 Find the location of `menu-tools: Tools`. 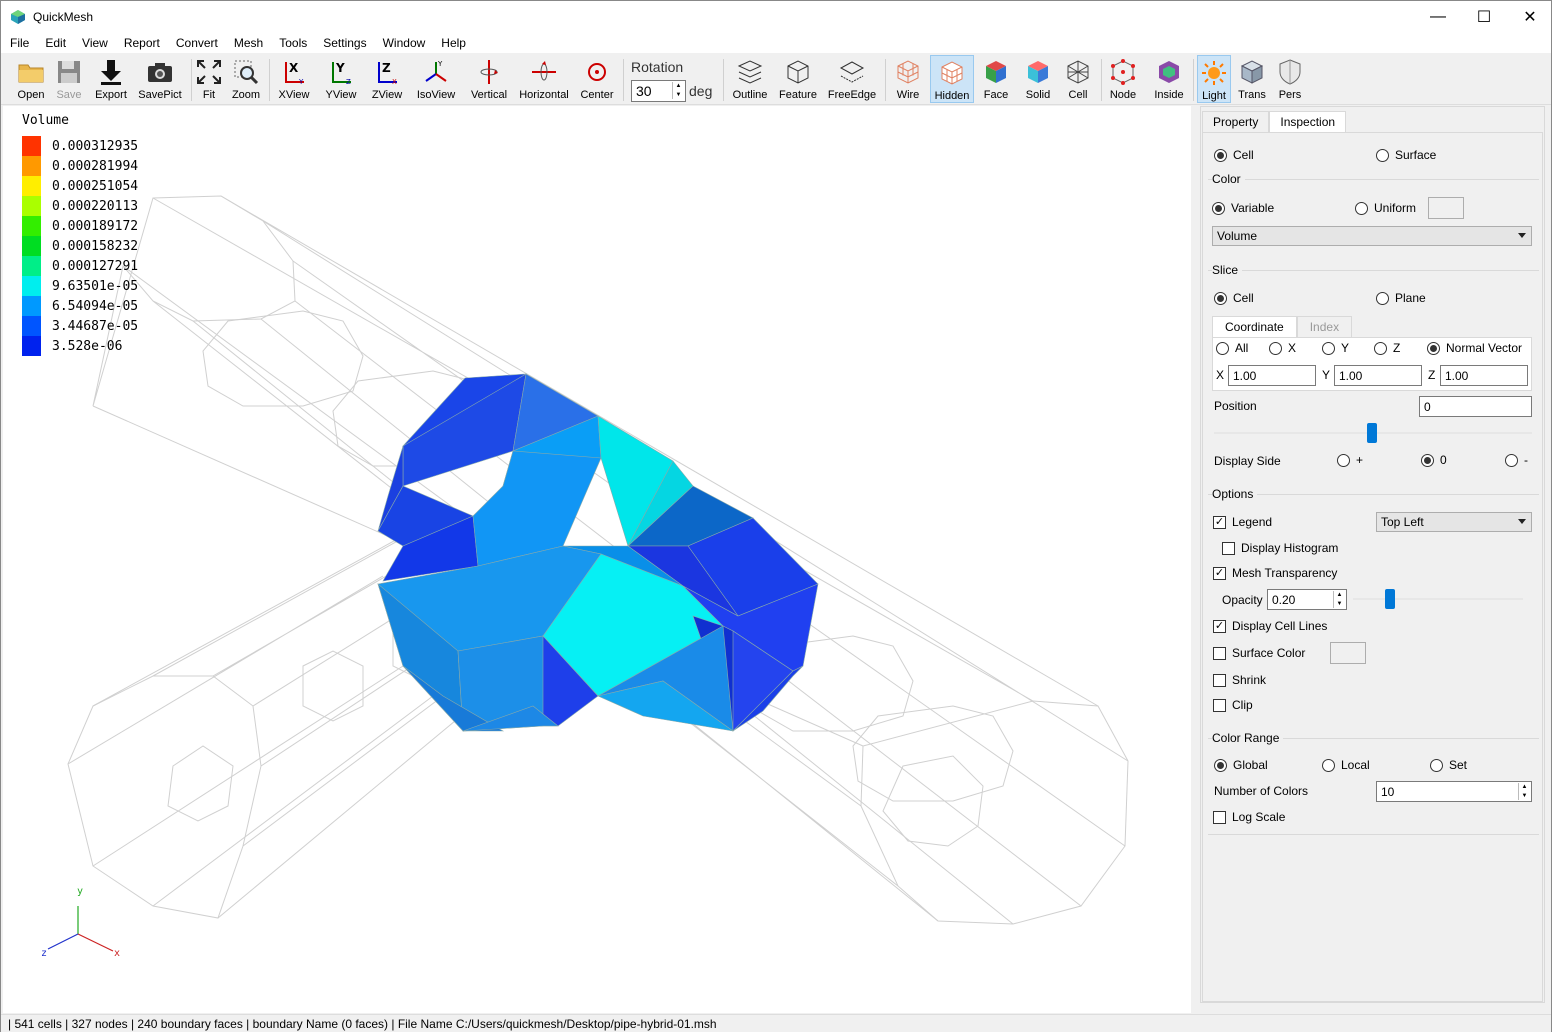

menu-tools: Tools is located at coordinates (293, 43).